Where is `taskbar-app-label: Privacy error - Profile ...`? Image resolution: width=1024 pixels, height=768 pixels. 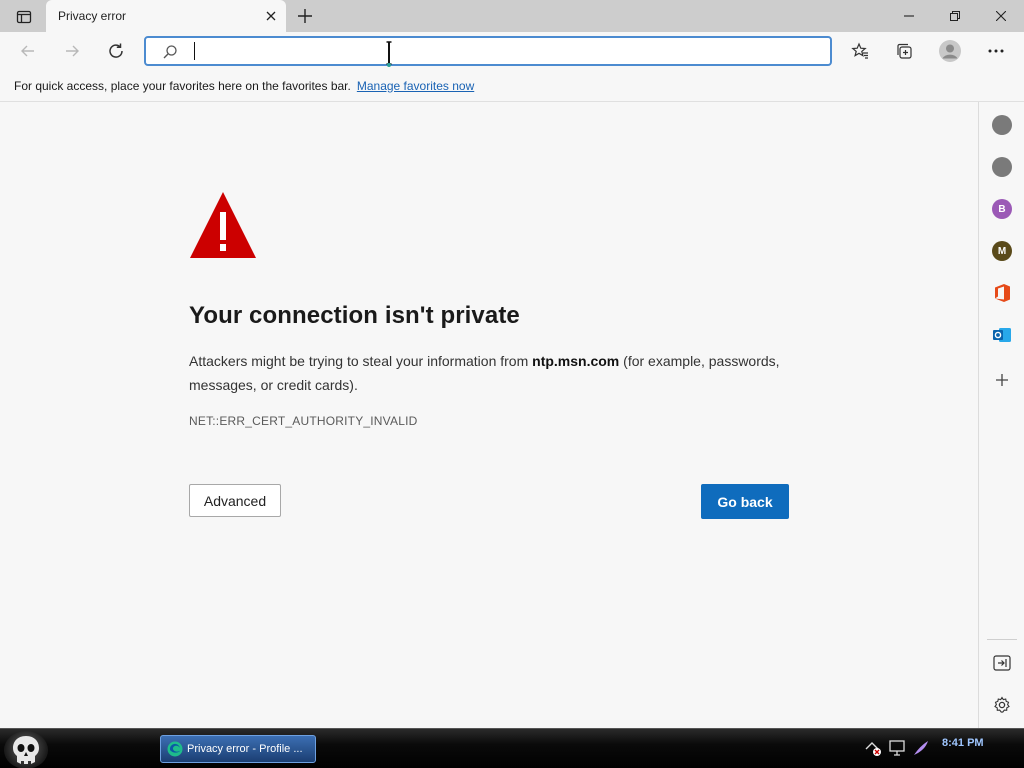
taskbar-app-label: Privacy error - Profile ... is located at coordinates (245, 749).